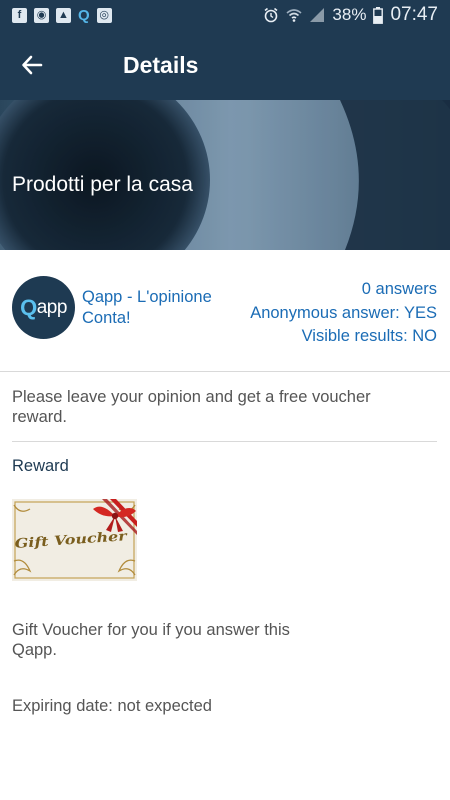 Image resolution: width=450 pixels, height=800 pixels. What do you see at coordinates (225, 15) in the screenshot?
I see `status-bar: f ◉ ▲ Q ◎ 38% 07:47` at bounding box center [225, 15].